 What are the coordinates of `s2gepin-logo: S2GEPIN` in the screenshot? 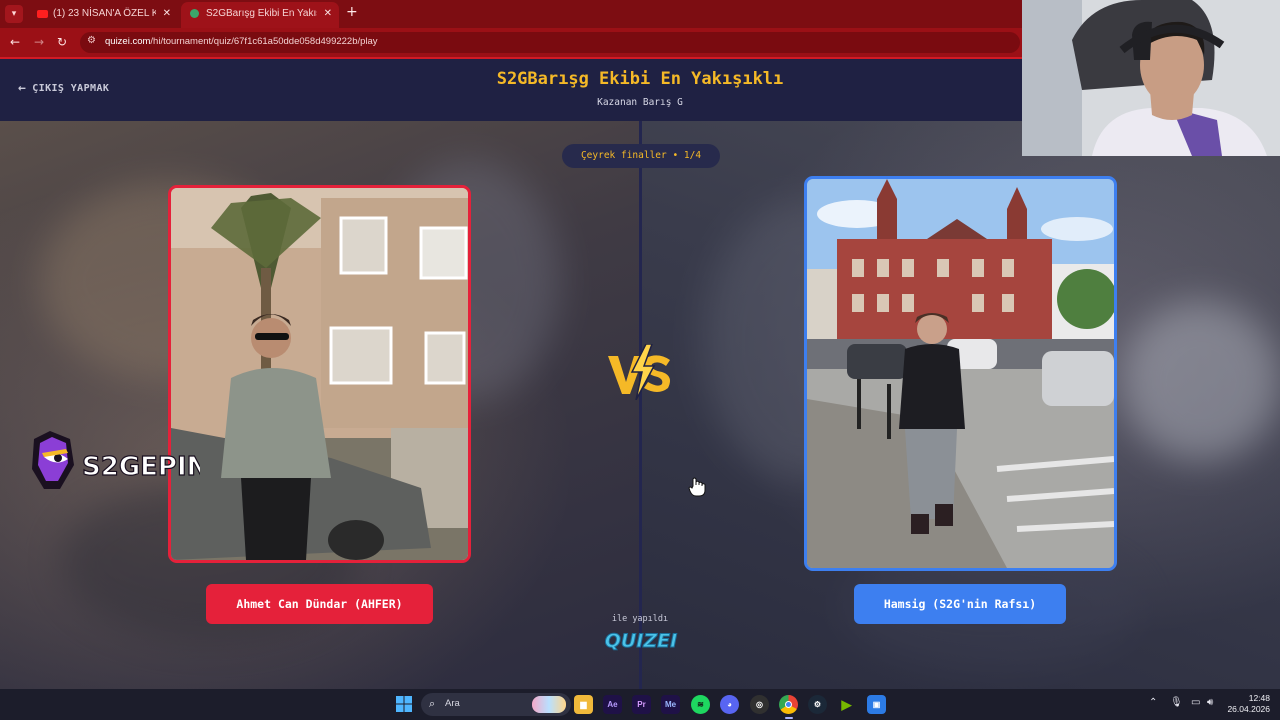 It's located at (116, 460).